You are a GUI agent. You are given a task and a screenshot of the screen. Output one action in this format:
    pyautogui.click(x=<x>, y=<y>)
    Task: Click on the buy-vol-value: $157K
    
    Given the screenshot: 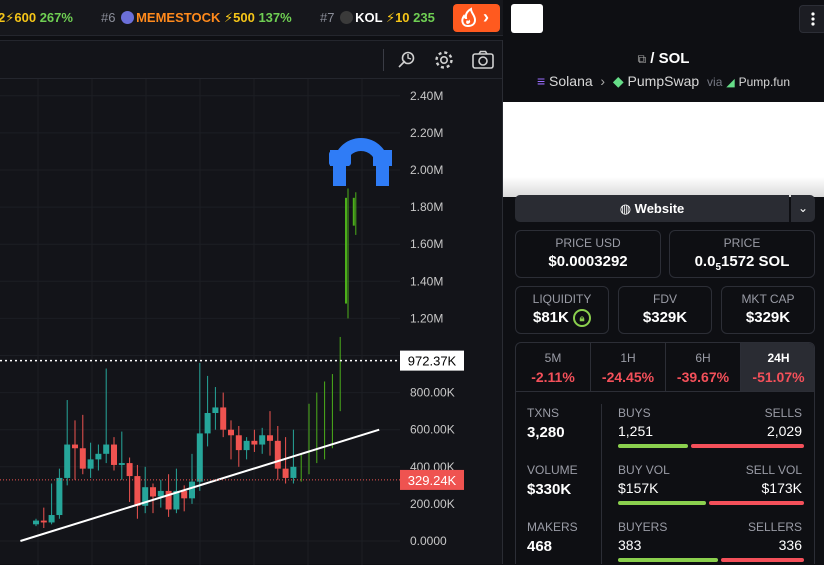 What is the action you would take?
    pyautogui.click(x=638, y=488)
    